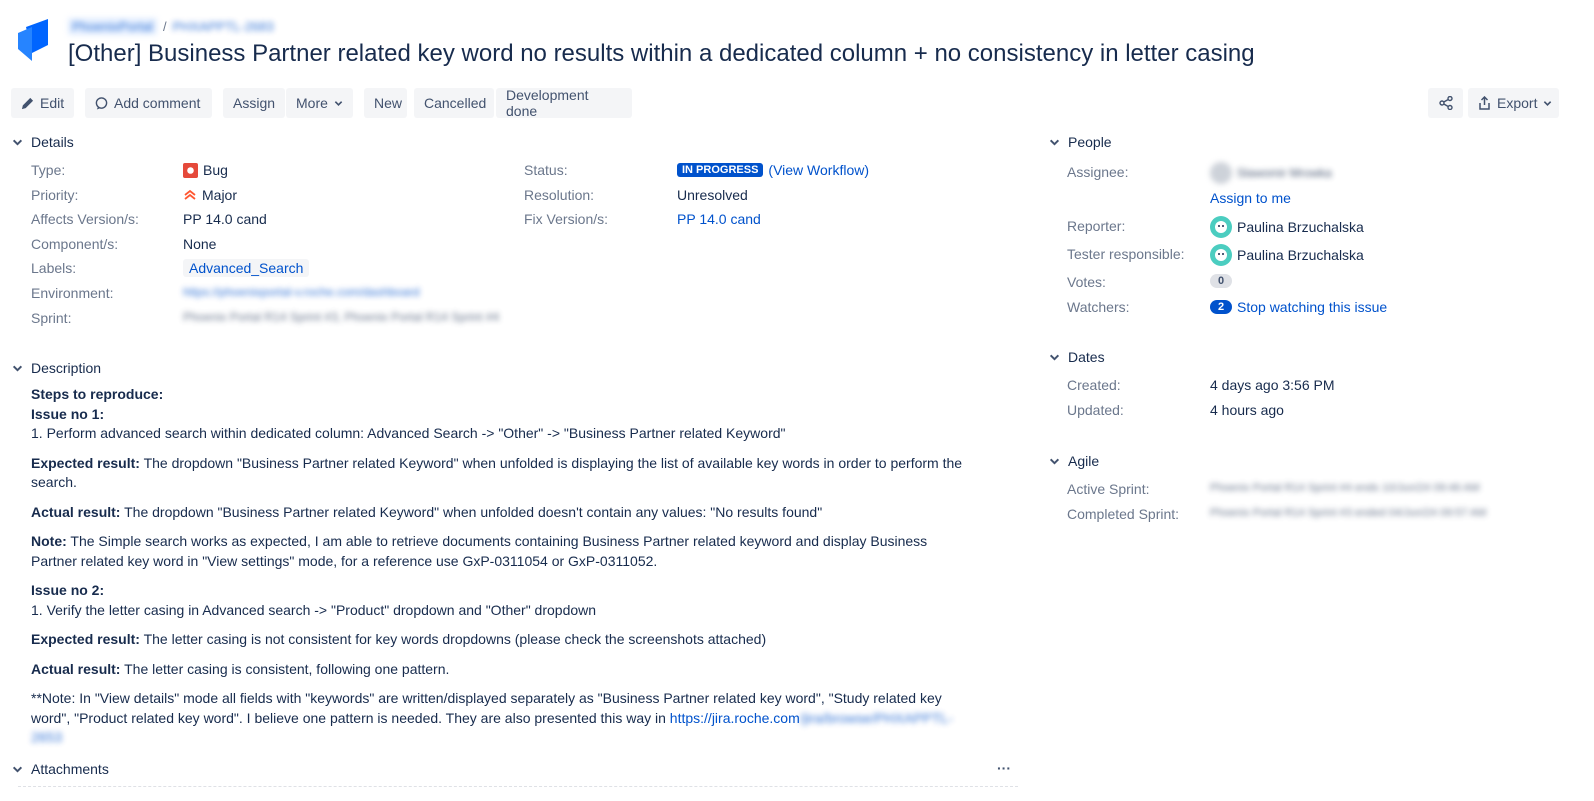 Image resolution: width=1594 pixels, height=801 pixels. Describe the element at coordinates (312, 103) in the screenshot. I see `more-label: More` at that location.